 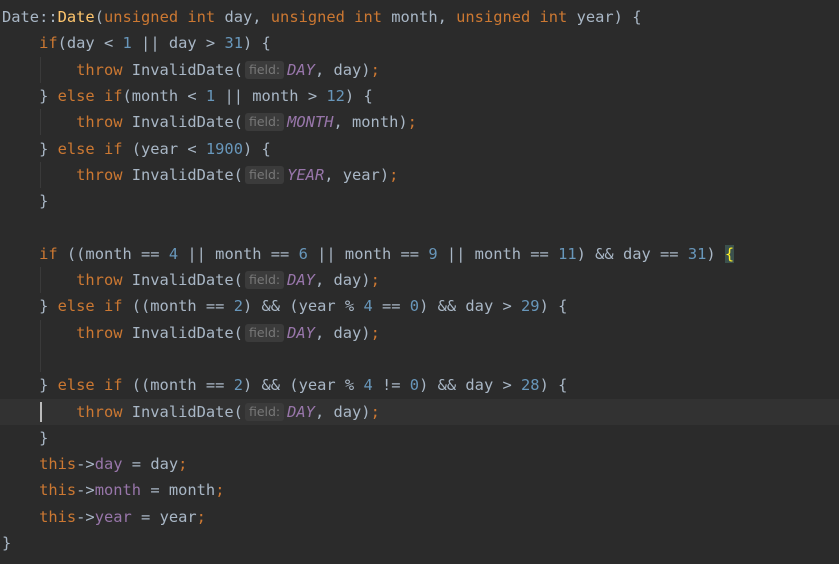 I want to click on code-token: || month ==, so click(x=238, y=253).